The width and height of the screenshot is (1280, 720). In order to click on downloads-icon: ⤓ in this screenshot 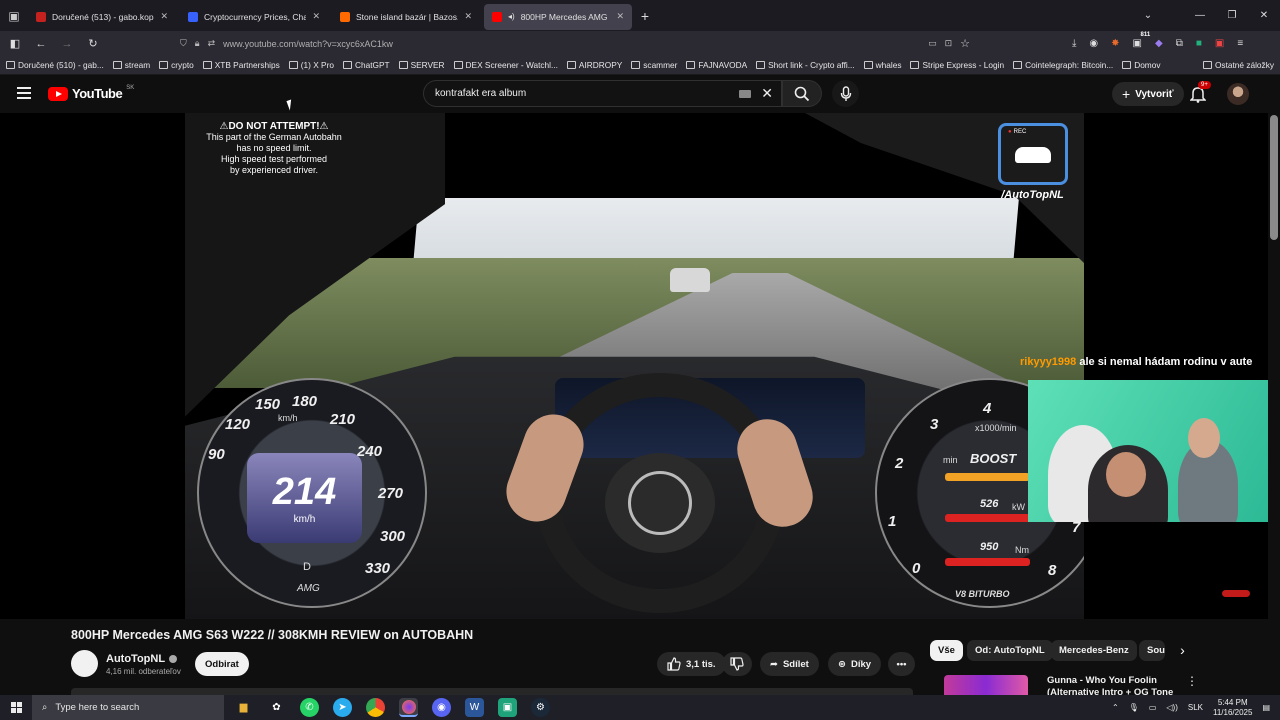, I will do `click(1074, 43)`.